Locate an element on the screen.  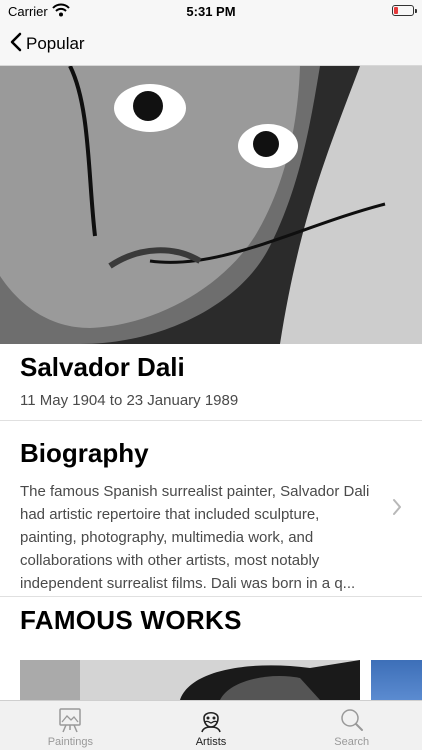
tab-search: Search is located at coordinates (351, 725).